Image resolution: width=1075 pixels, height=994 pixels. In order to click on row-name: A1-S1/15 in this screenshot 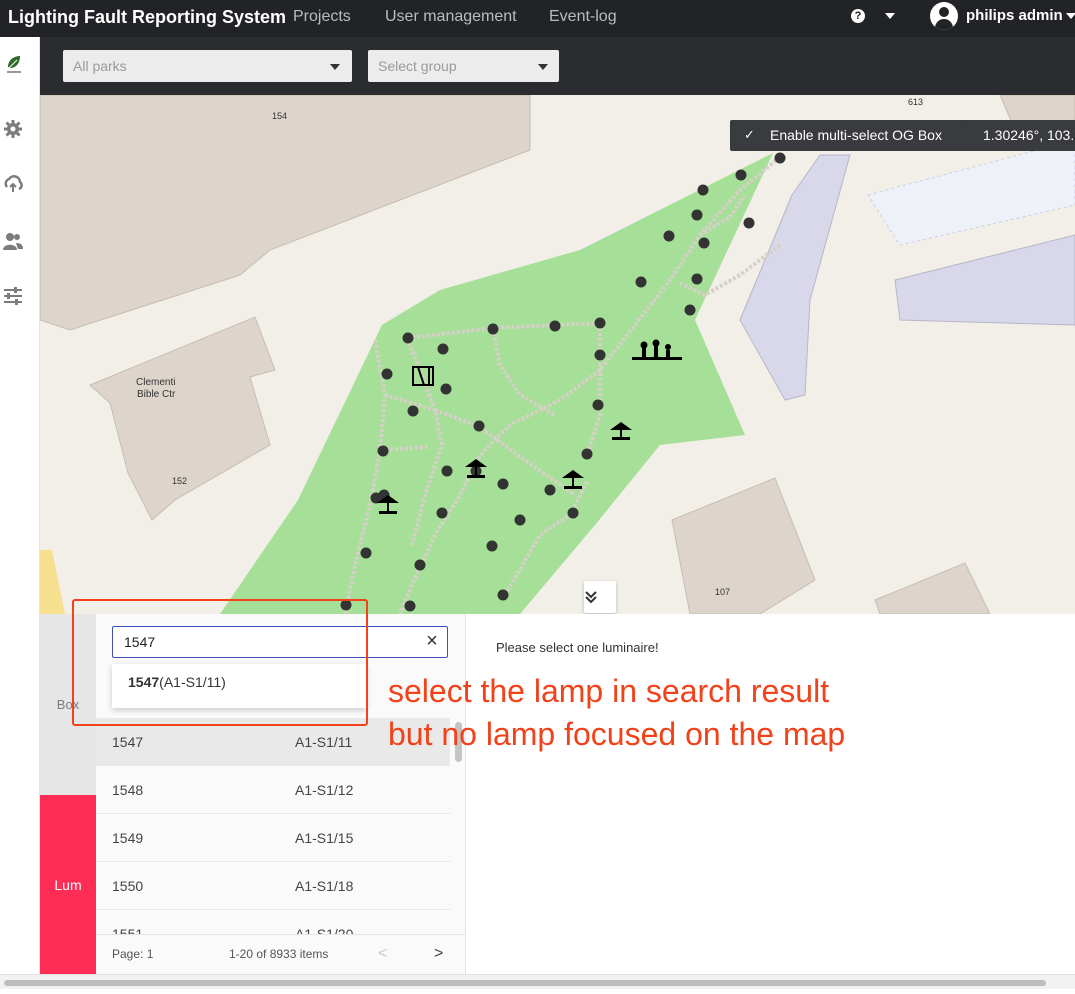, I will do `click(324, 838)`.